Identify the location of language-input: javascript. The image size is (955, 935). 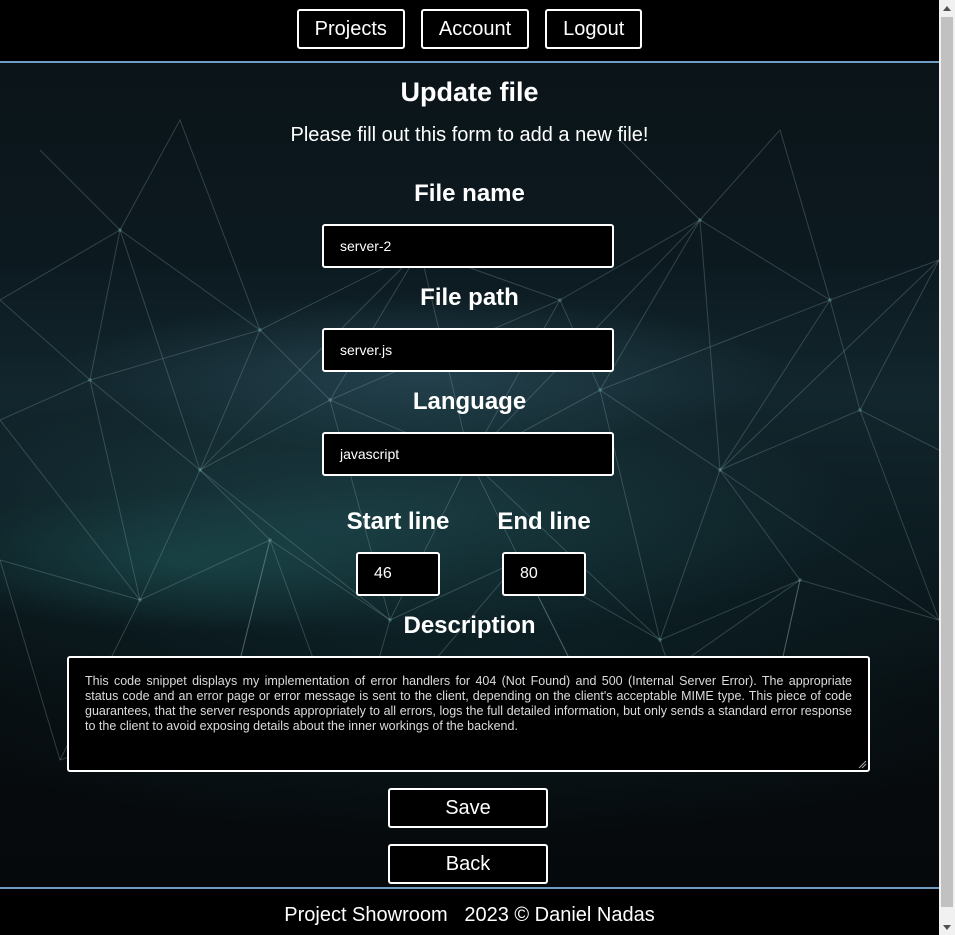
(468, 454).